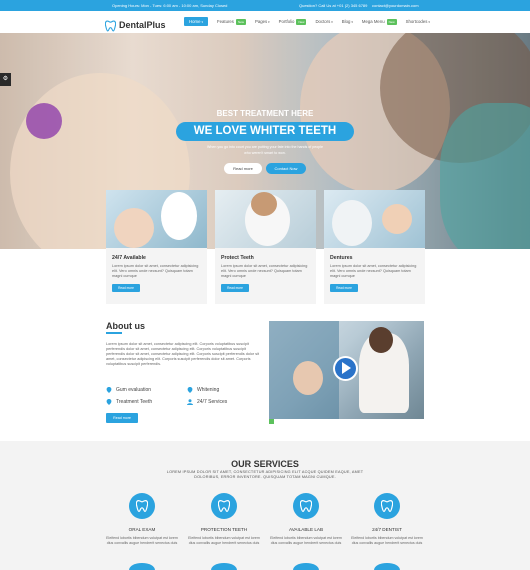  What do you see at coordinates (196, 21) in the screenshot?
I see `nav-home: Home ▾` at bounding box center [196, 21].